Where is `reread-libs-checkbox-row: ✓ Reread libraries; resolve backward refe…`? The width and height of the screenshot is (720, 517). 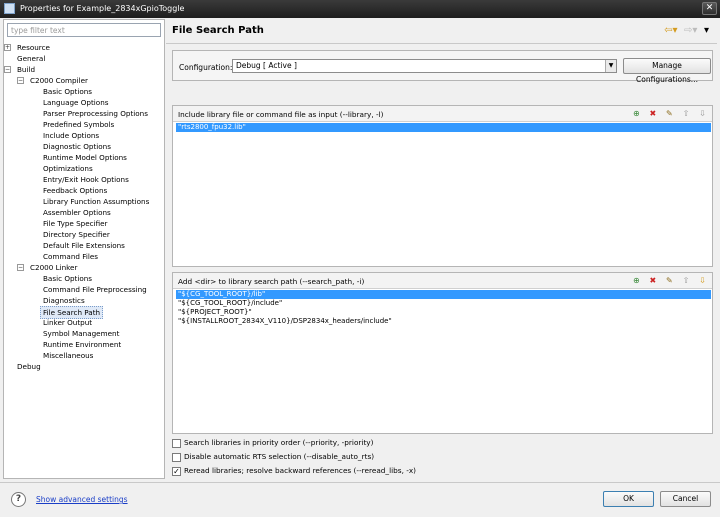 reread-libs-checkbox-row: ✓ Reread libraries; resolve backward refe… is located at coordinates (294, 472).